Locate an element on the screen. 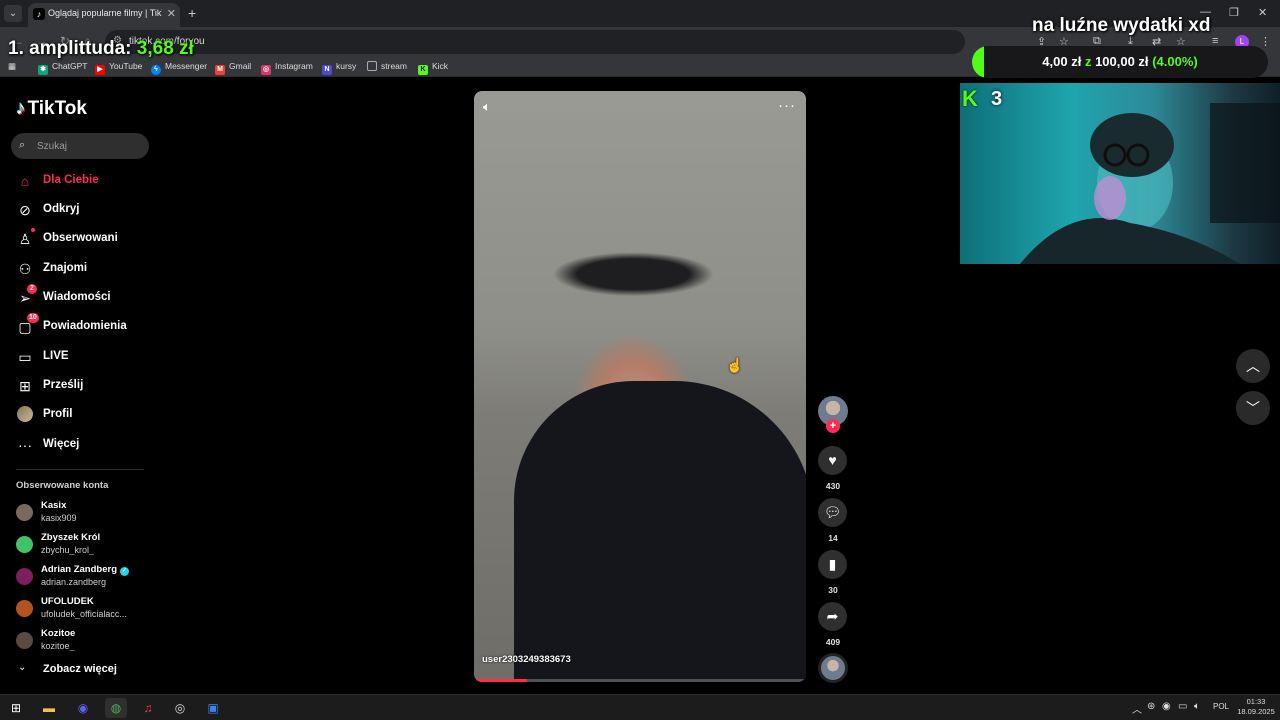 This screenshot has width=1280, height=720. next-video-chevron-down-icon: ﹀ is located at coordinates (1253, 408).